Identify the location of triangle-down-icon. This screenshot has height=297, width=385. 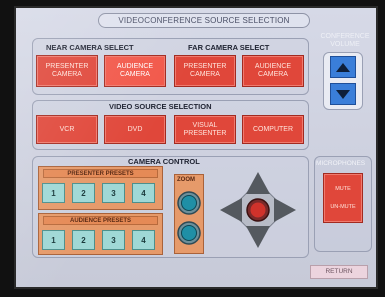
(343, 94).